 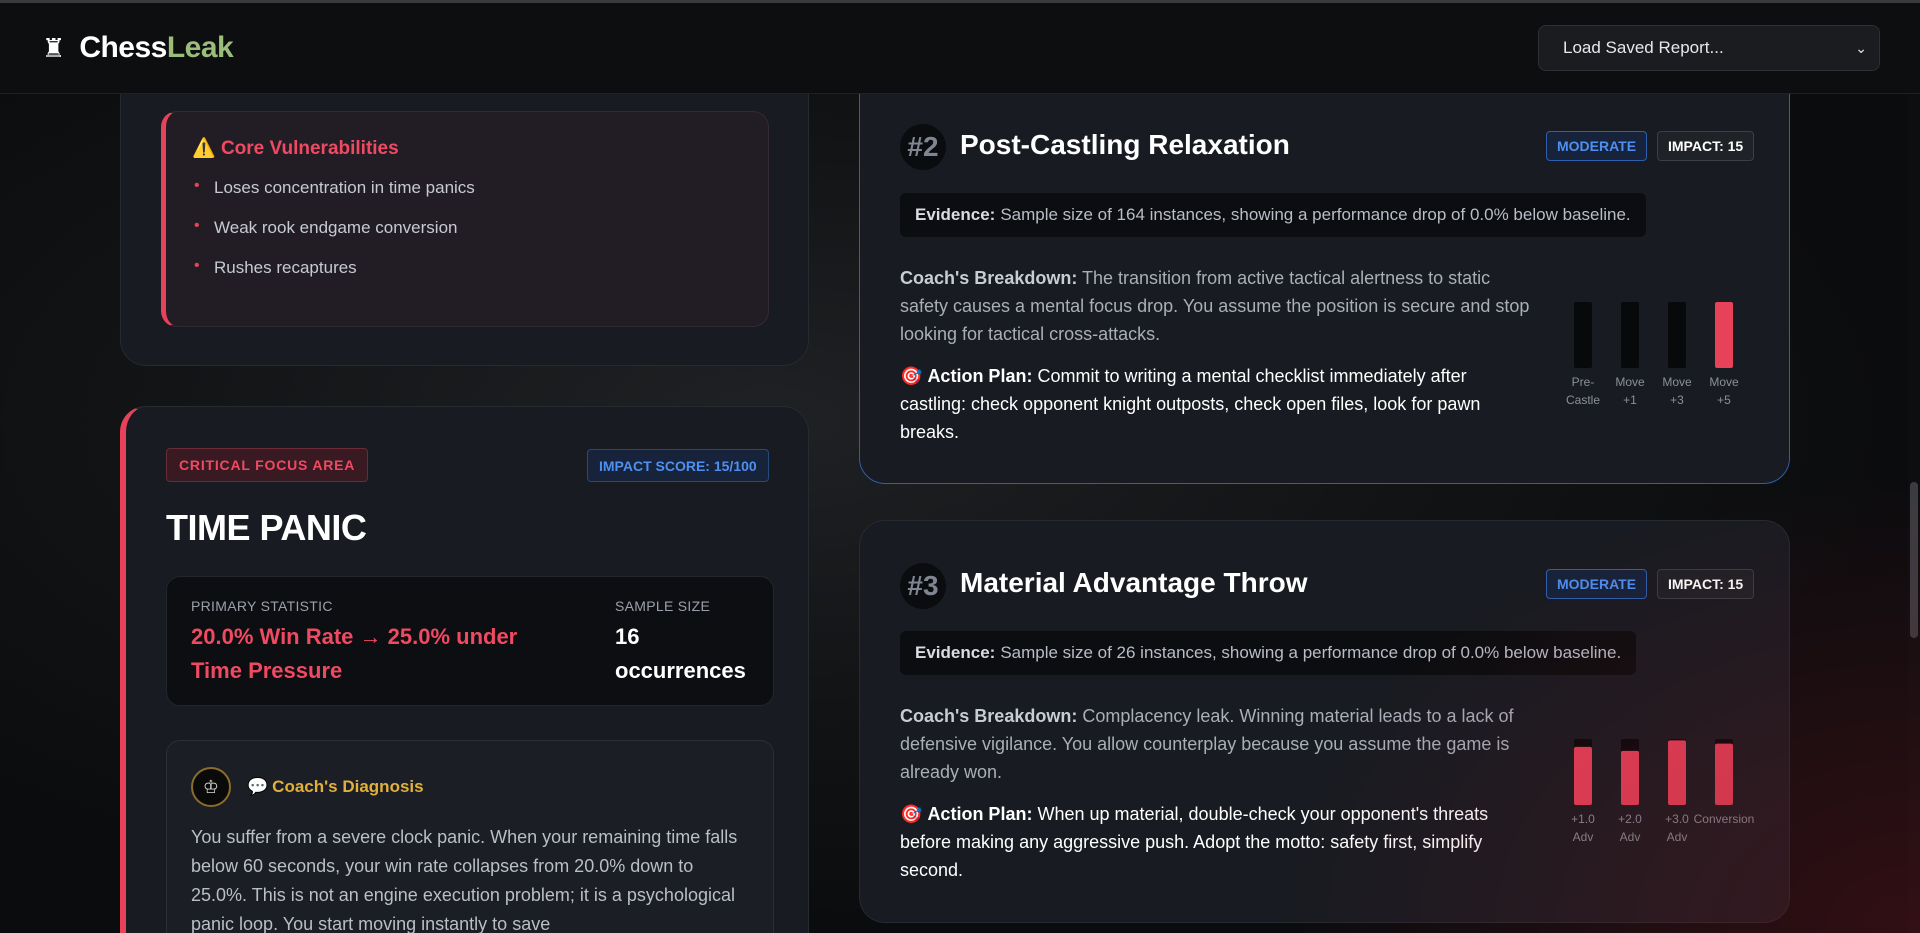 I want to click on chess-rook-icon: ♜, so click(x=54, y=47).